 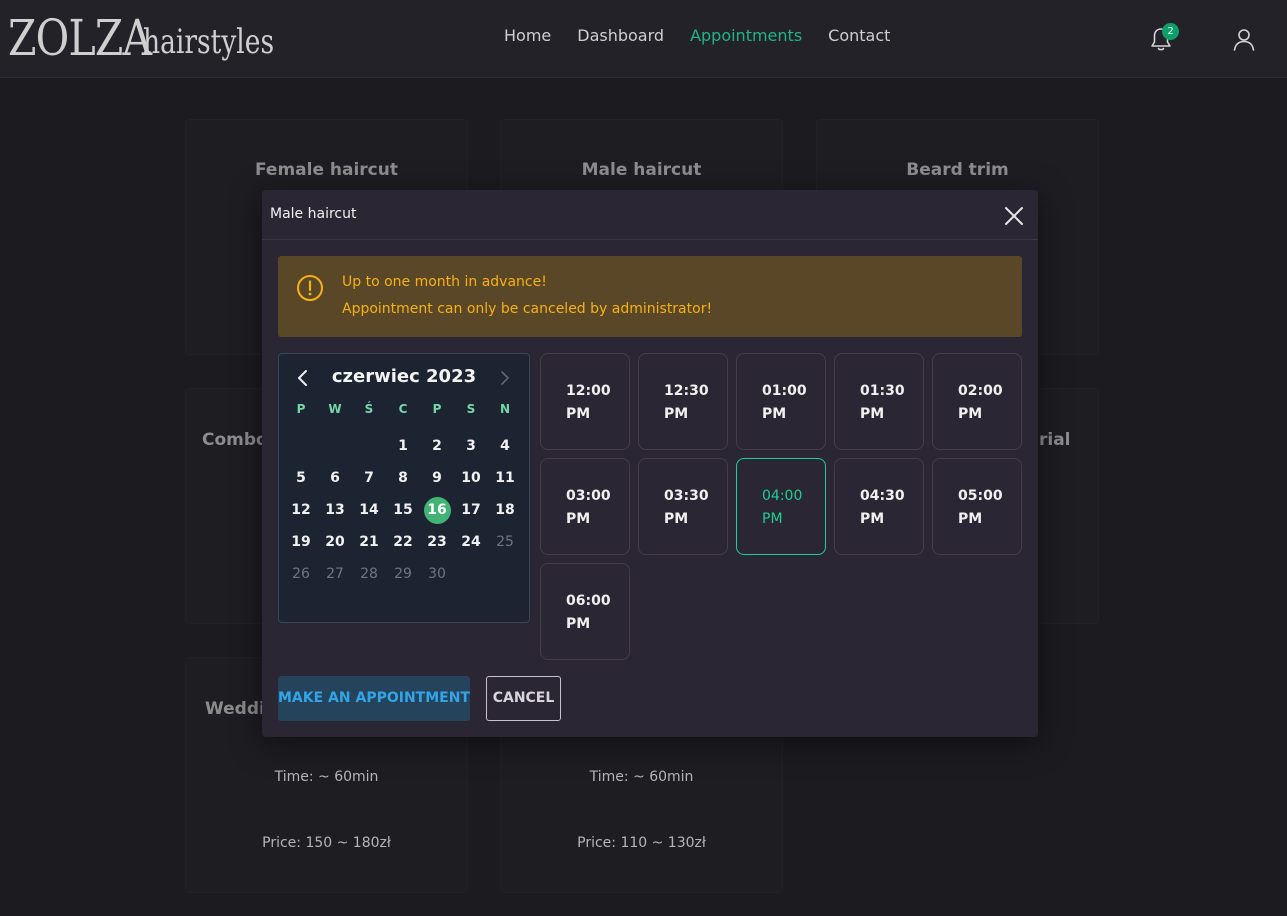 I want to click on calendar-day-selected: 16, so click(x=437, y=510).